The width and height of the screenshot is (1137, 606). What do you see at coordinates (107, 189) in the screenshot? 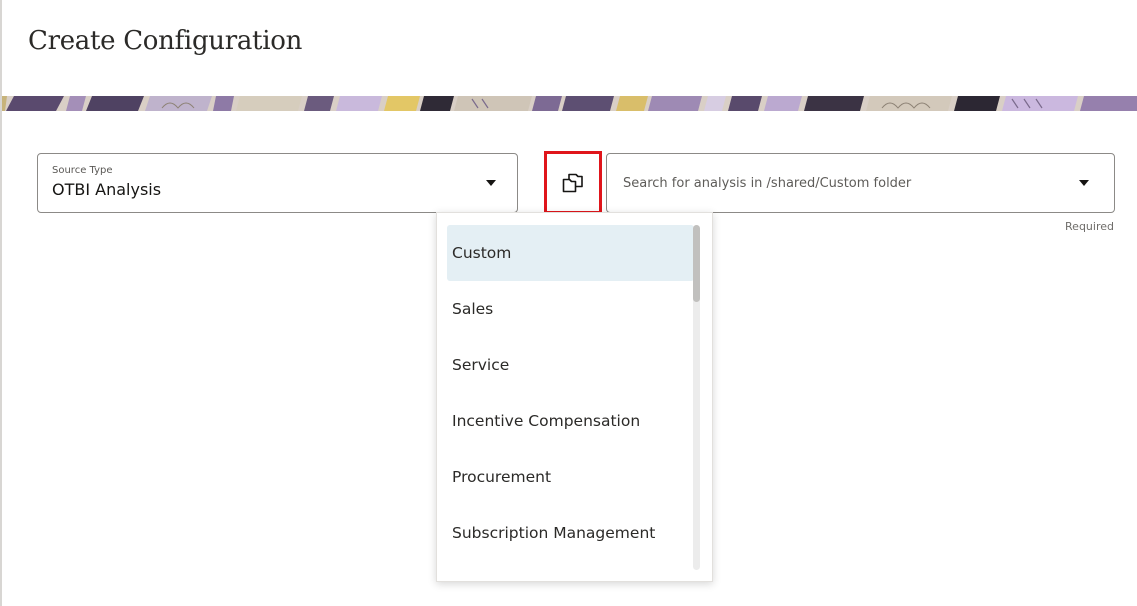
I see `source-type-value: OTBI Analysis` at bounding box center [107, 189].